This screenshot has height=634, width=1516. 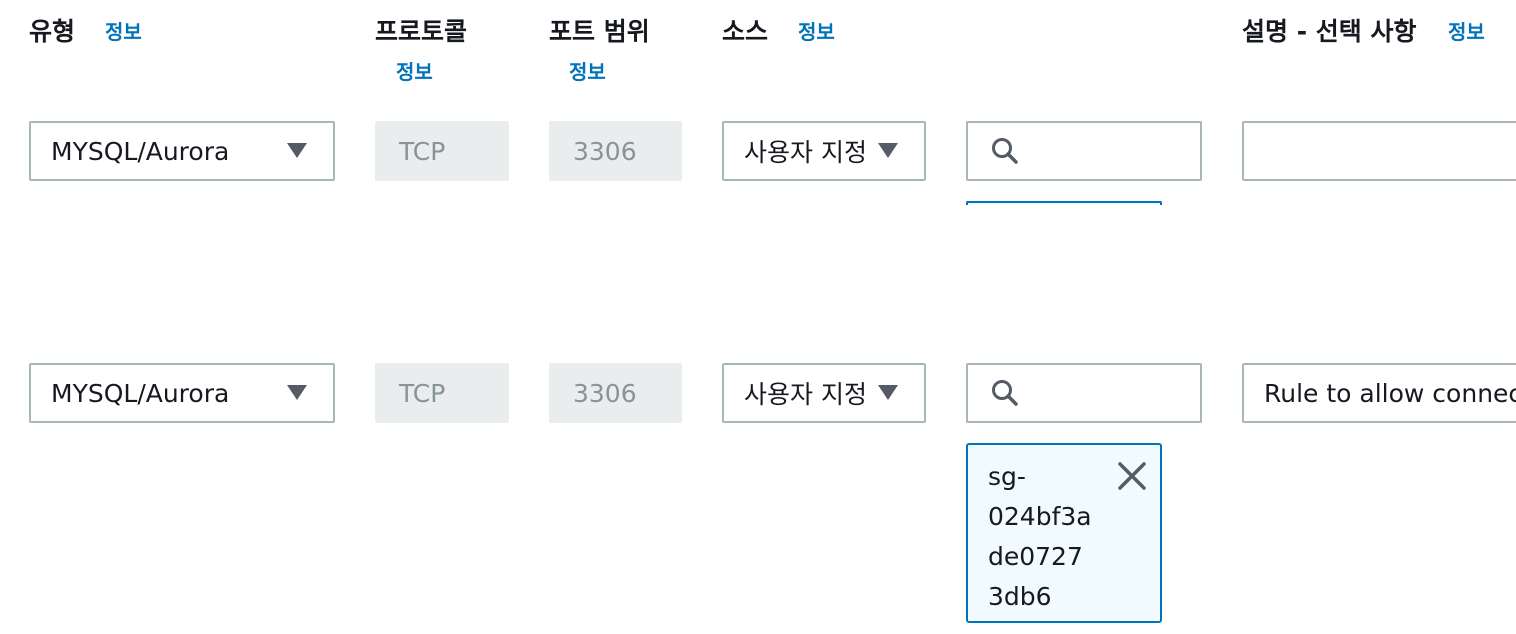 I want to click on header-protocol: 프로토콜, so click(x=421, y=31).